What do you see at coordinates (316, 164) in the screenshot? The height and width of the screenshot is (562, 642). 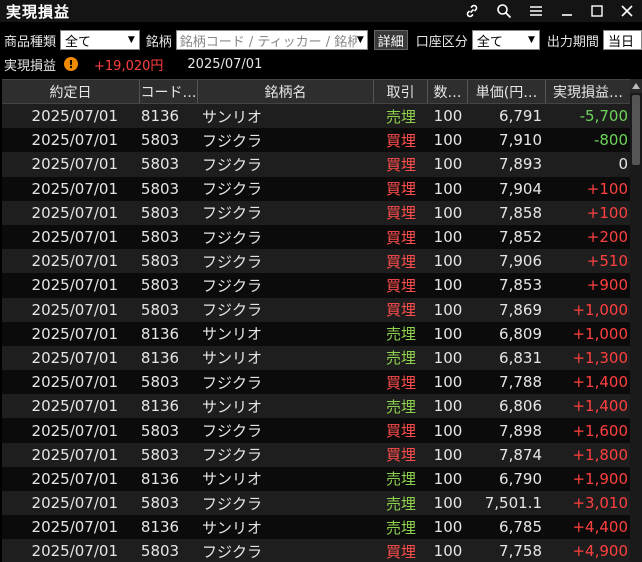 I see `table-row: 2025/07/01 5803 フジクラ 買埋 100 7,893 0` at bounding box center [316, 164].